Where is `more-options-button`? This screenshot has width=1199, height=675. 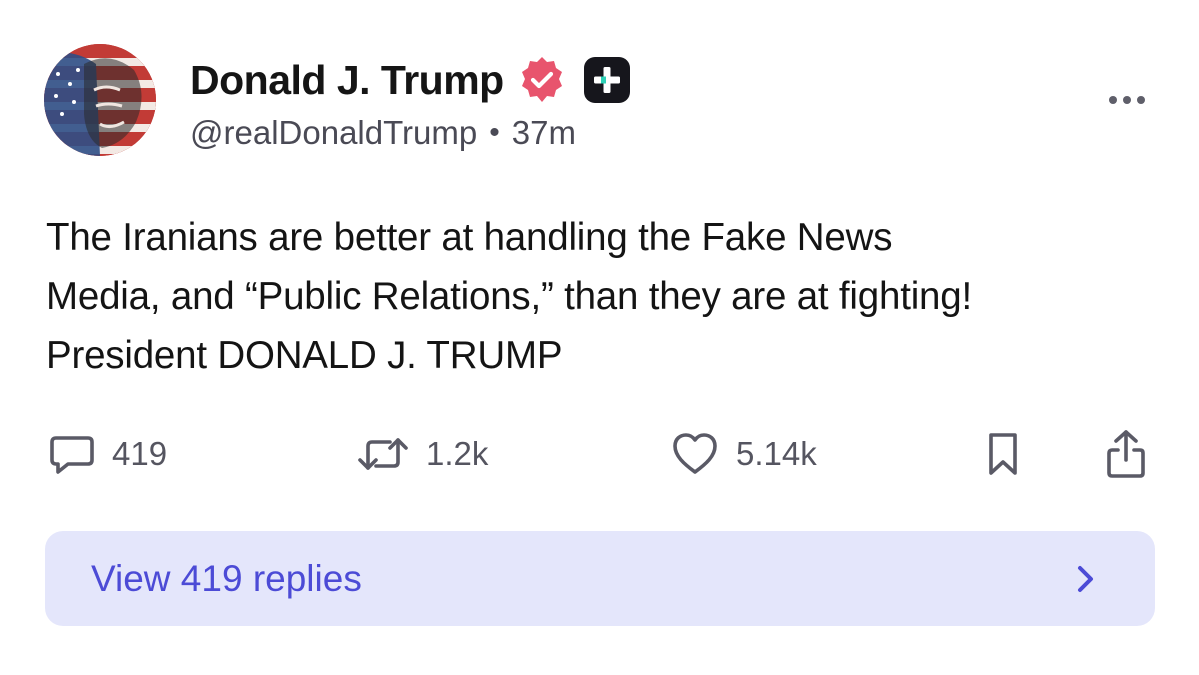
more-options-button is located at coordinates (1127, 100).